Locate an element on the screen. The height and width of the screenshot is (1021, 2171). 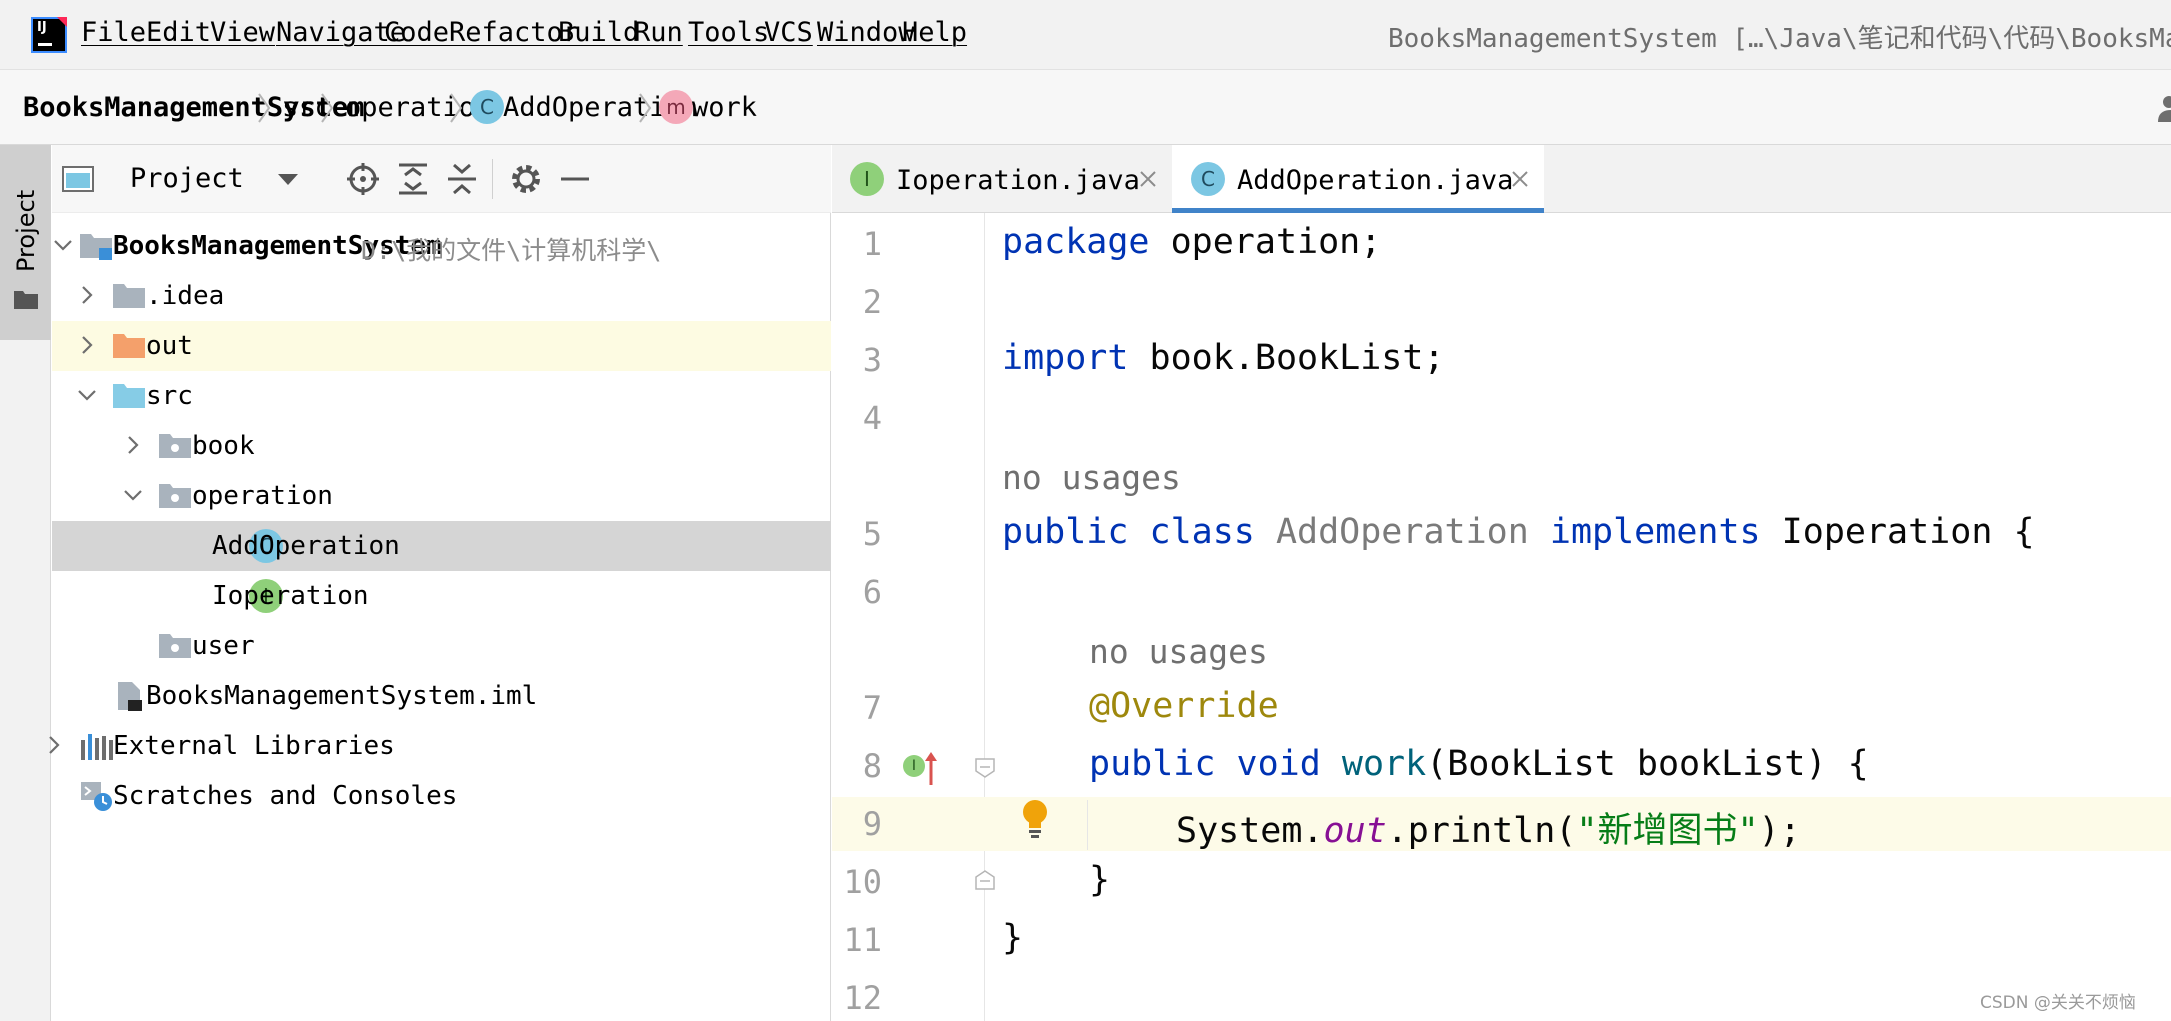
tree-label-out: out is located at coordinates (169, 346).